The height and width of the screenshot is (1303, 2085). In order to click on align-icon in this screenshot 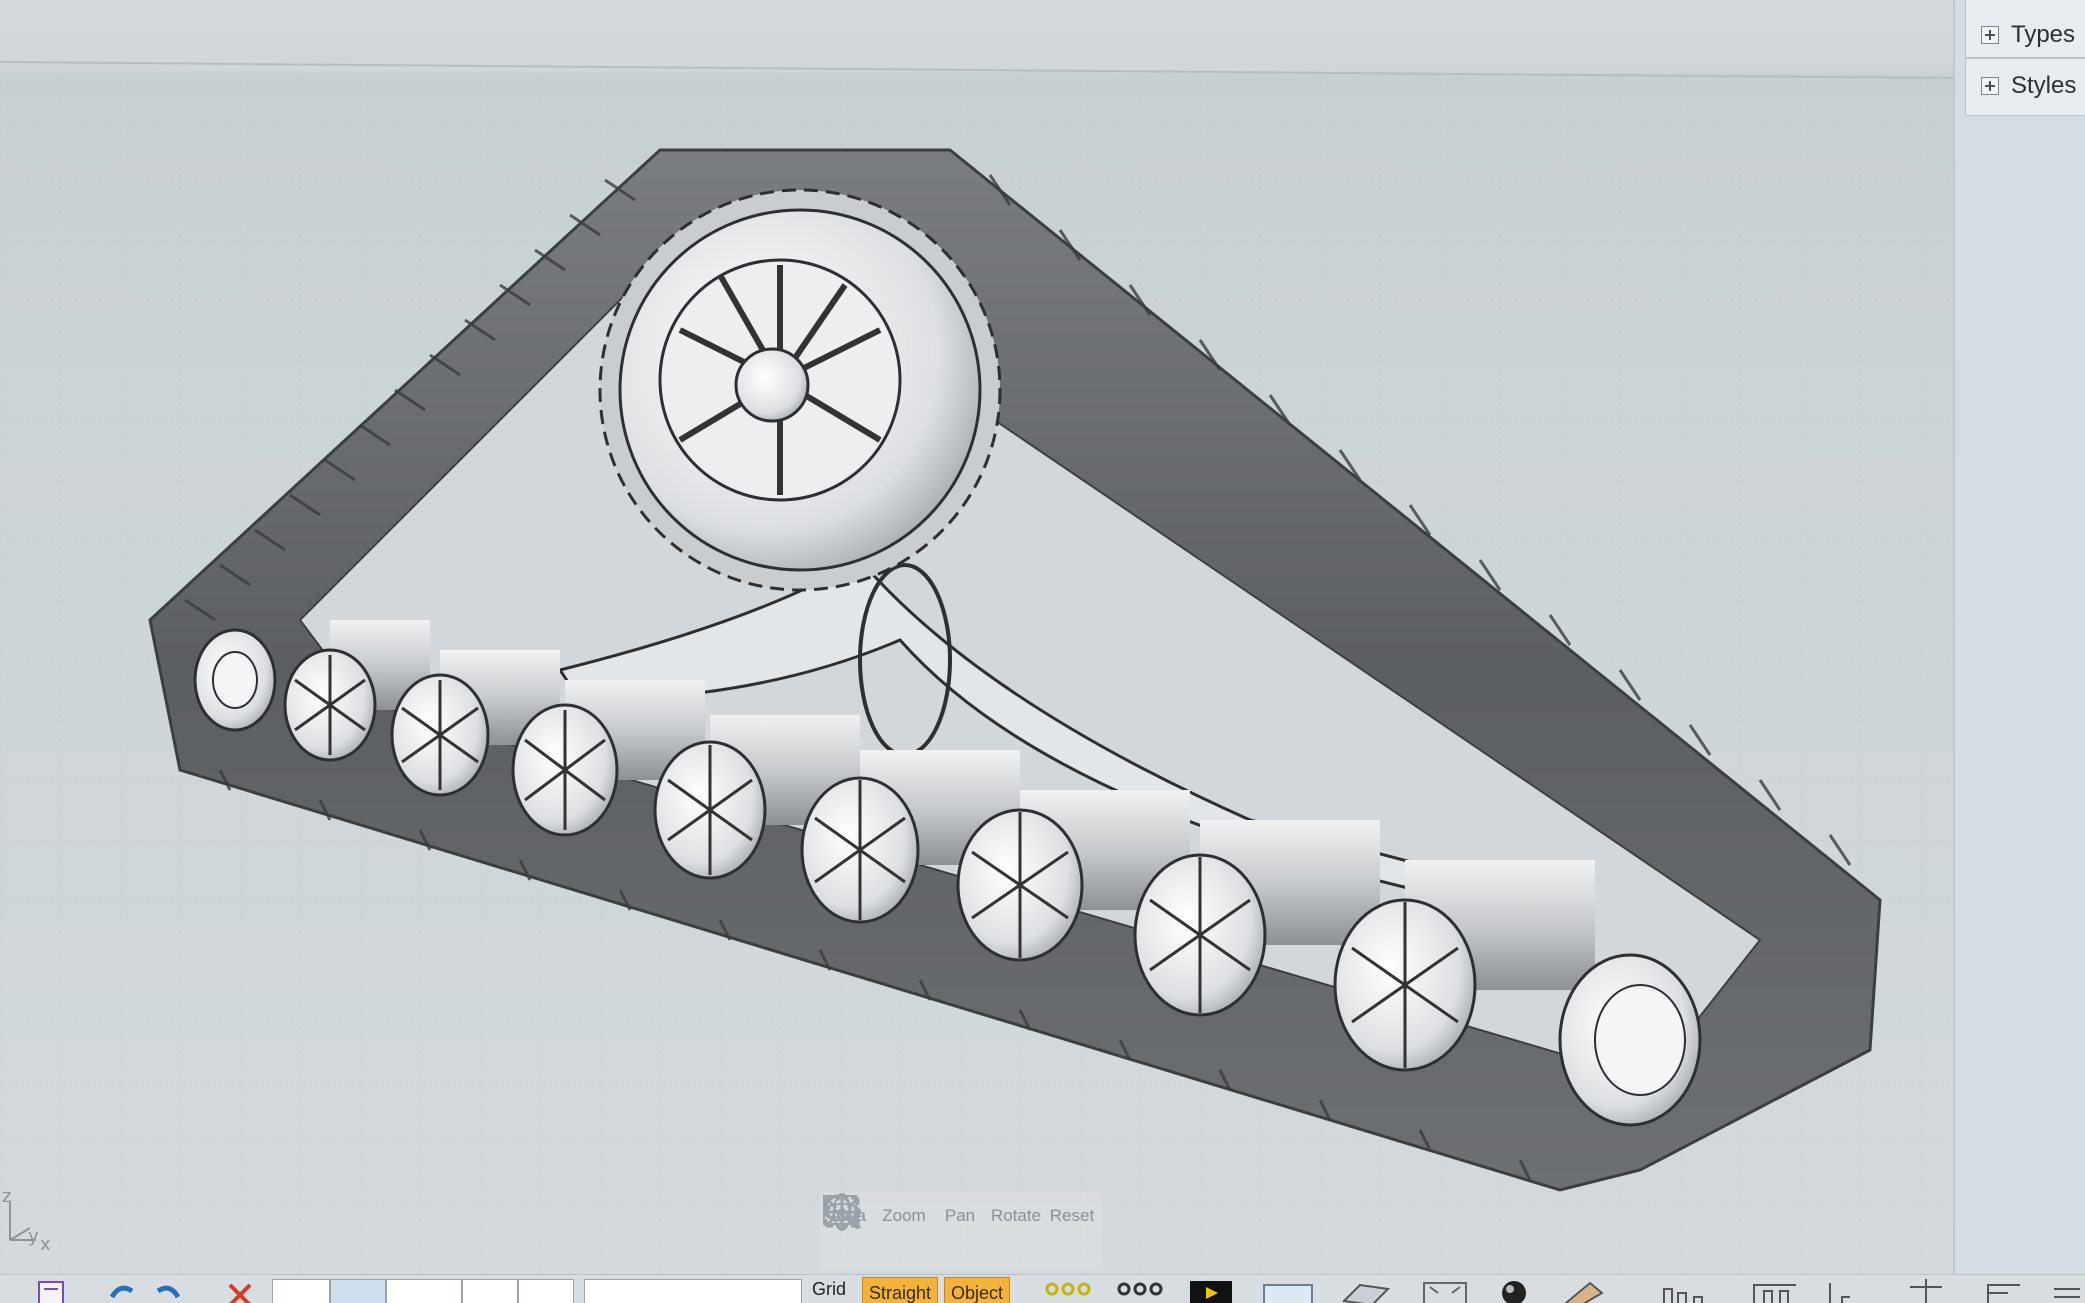, I will do `click(1685, 1291)`.